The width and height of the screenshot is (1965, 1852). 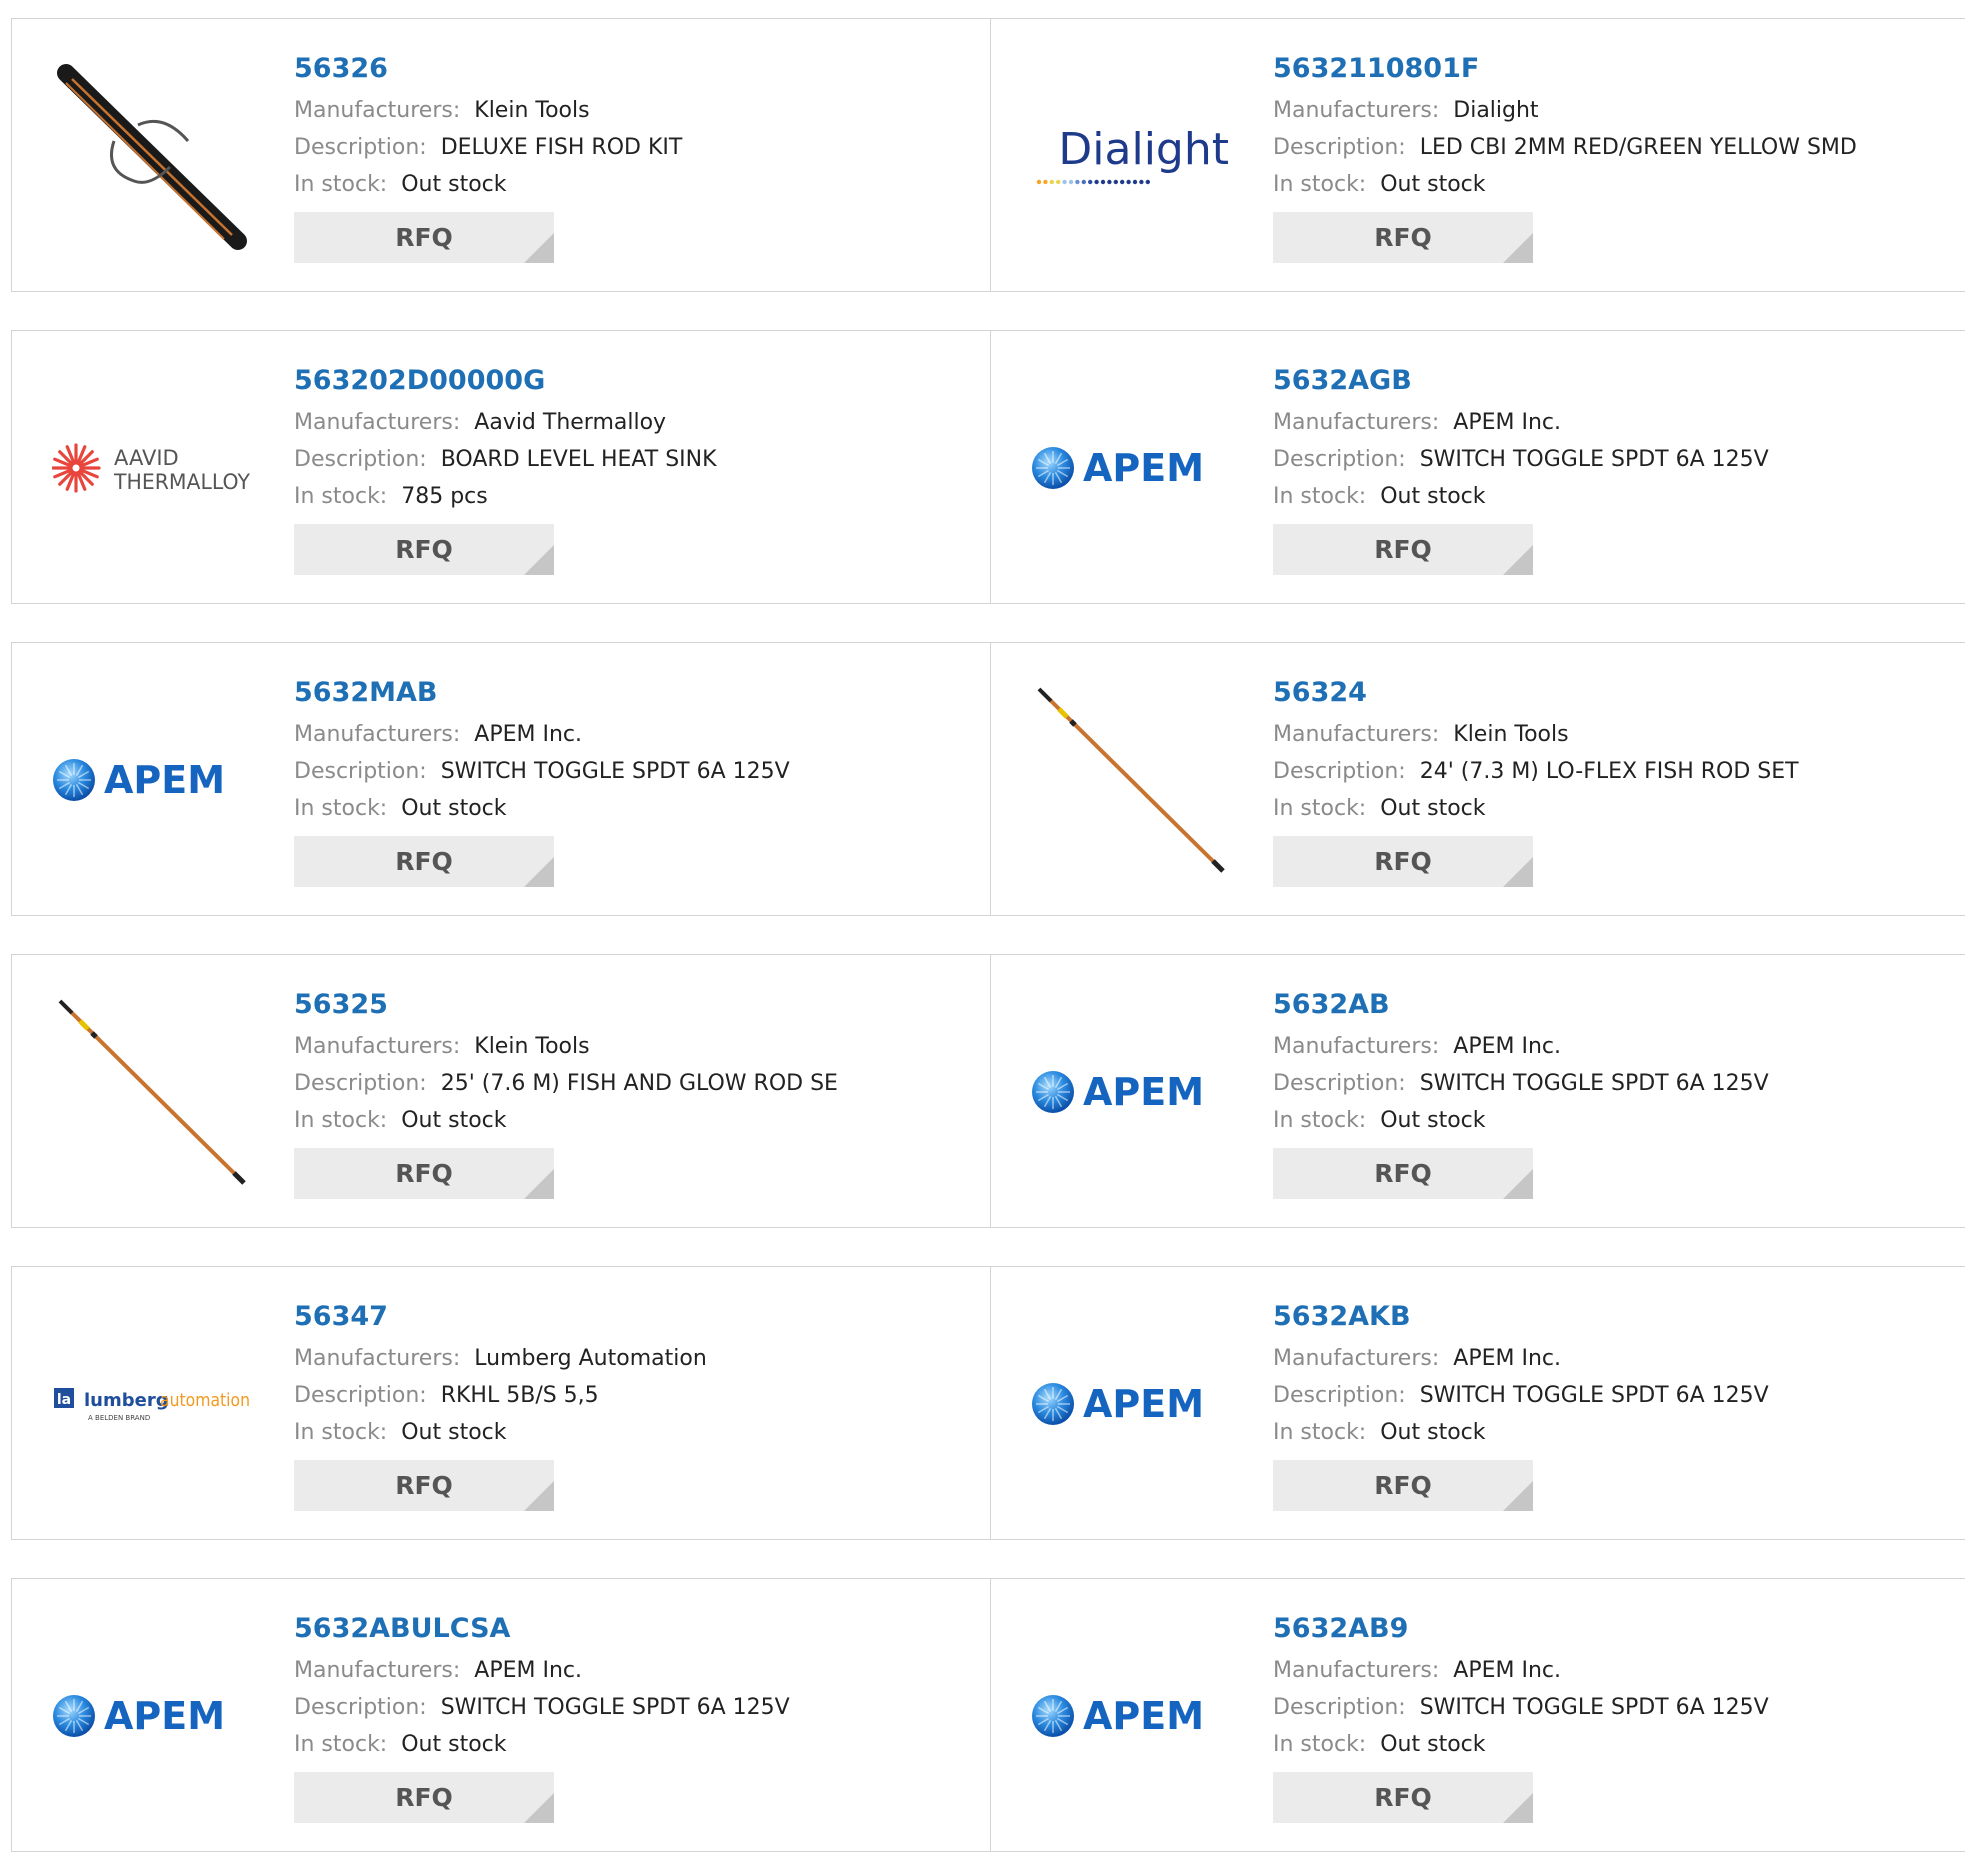 I want to click on description-row: Description: RKHL 5B/S 5,5, so click(x=500, y=1395).